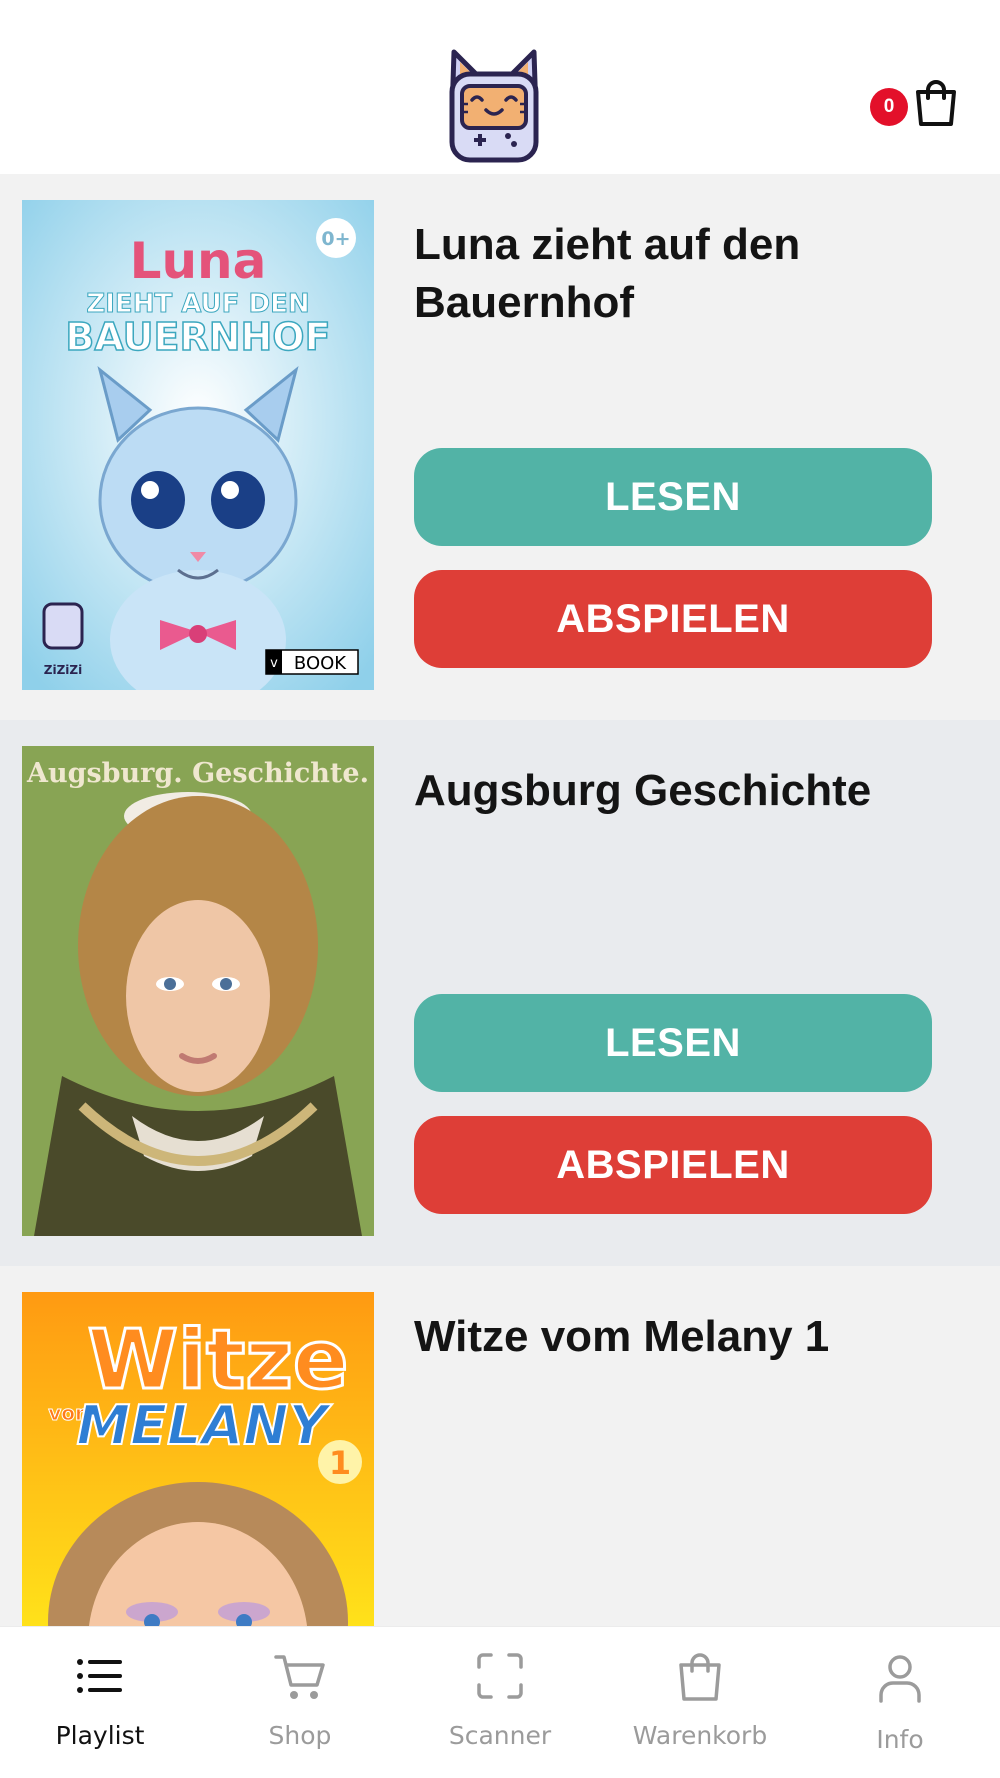 This screenshot has width=1000, height=1778. I want to click on cover-augsburg-title: Augsburg. Geschichte., so click(197, 773).